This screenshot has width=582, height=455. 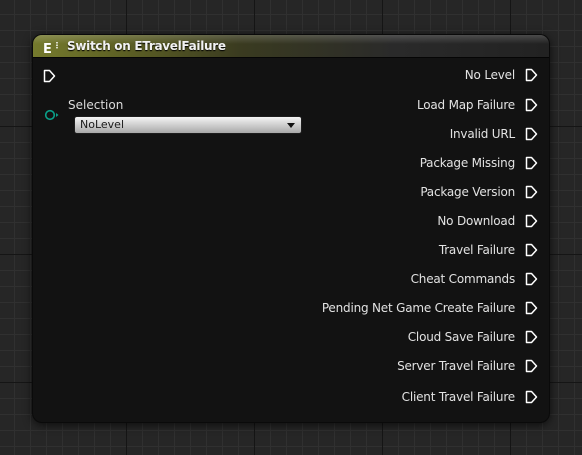 What do you see at coordinates (467, 163) in the screenshot?
I see `exec-output-label: Package Missing` at bounding box center [467, 163].